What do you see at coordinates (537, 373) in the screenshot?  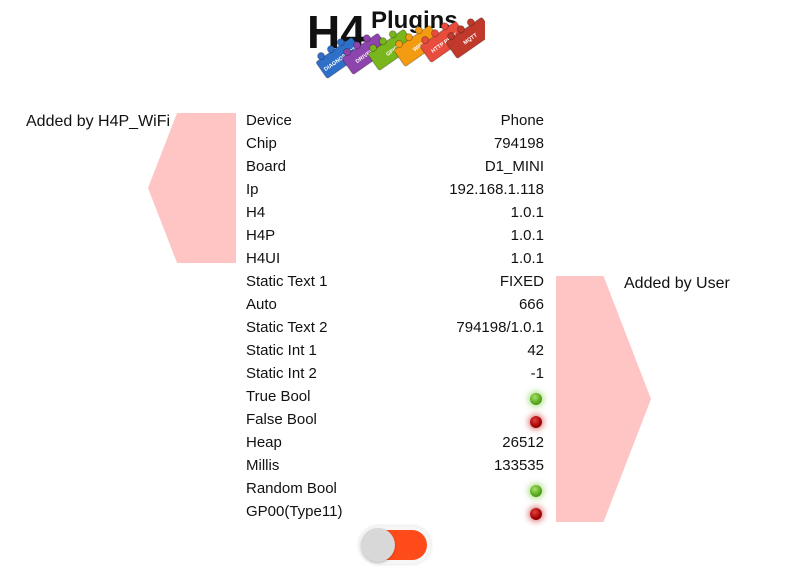 I see `row-value: -1` at bounding box center [537, 373].